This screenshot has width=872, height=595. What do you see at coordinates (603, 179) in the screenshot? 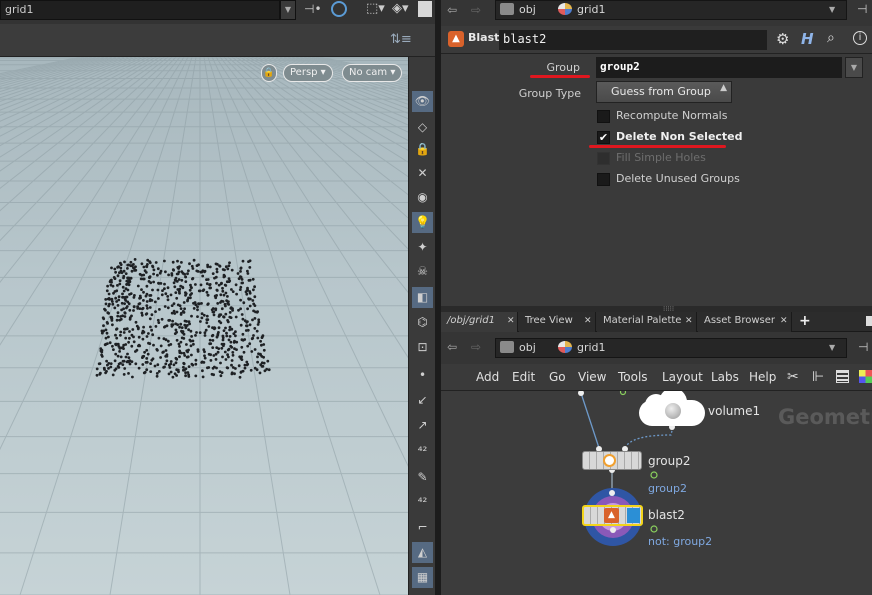
I see `delete-unused-groups-checkbox` at bounding box center [603, 179].